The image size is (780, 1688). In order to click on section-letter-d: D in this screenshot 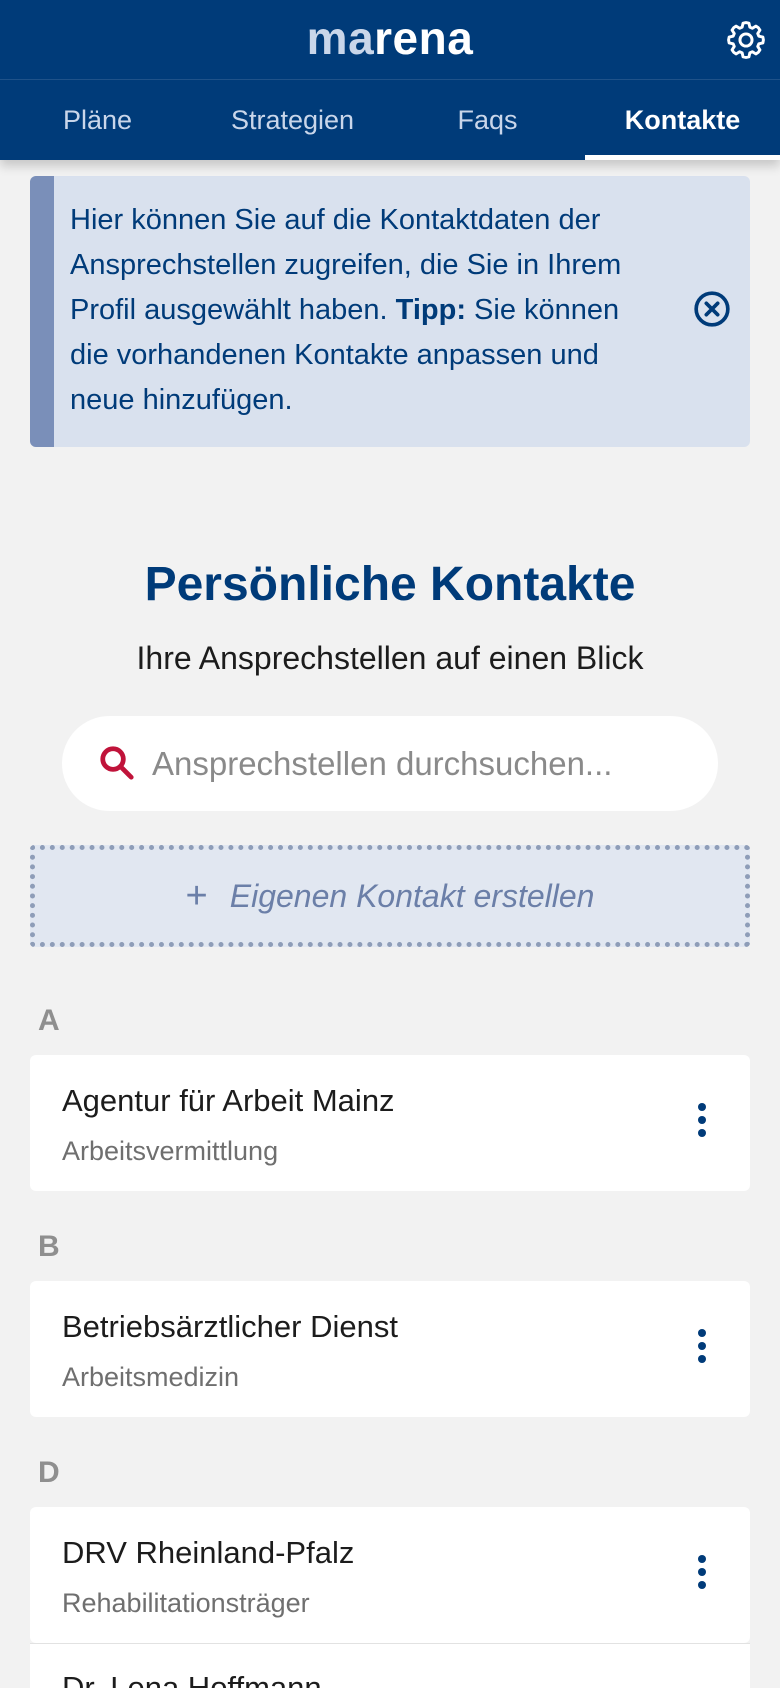, I will do `click(49, 1472)`.